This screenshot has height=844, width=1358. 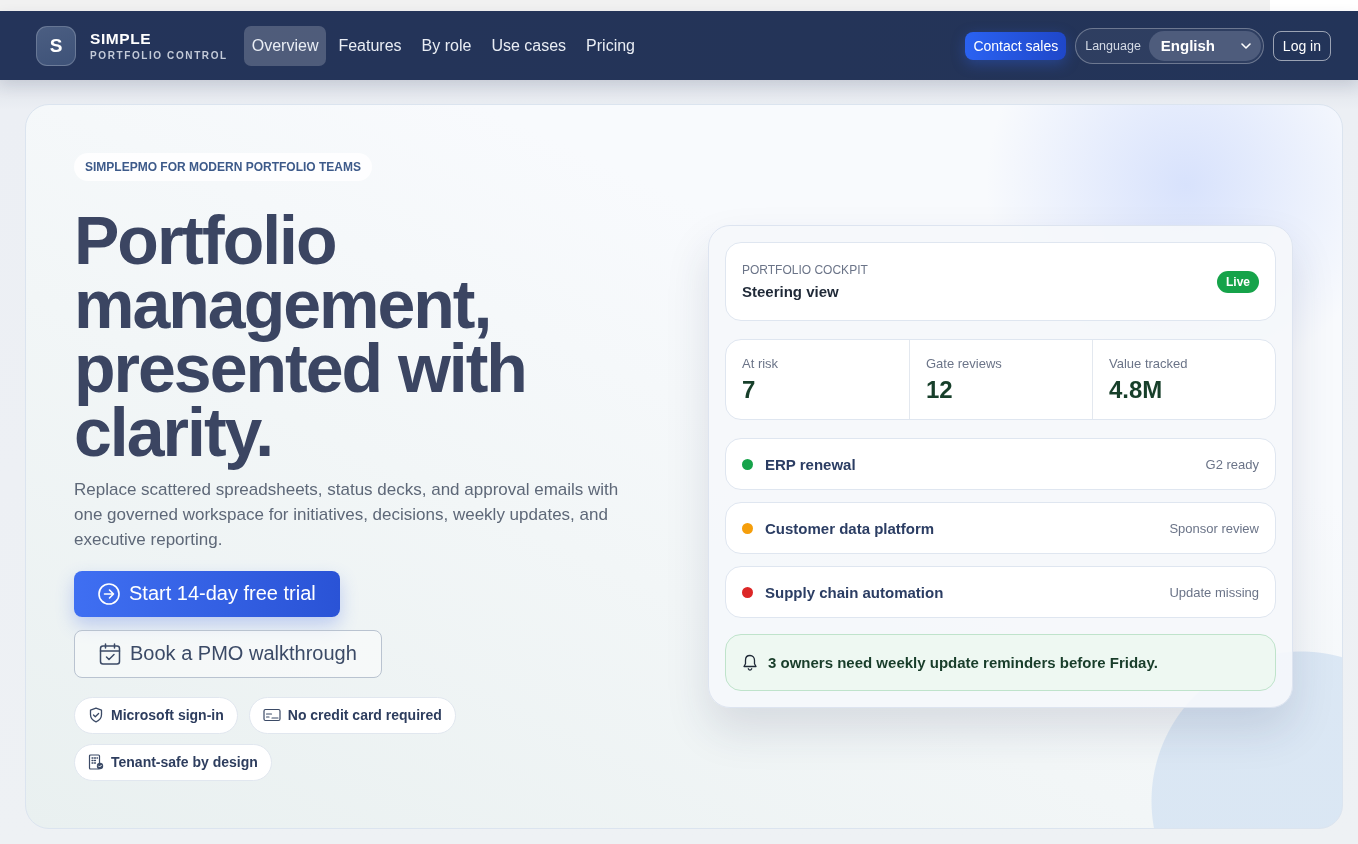 I want to click on hero-heading: Portfolio management, presented with clarity., so click(x=300, y=338).